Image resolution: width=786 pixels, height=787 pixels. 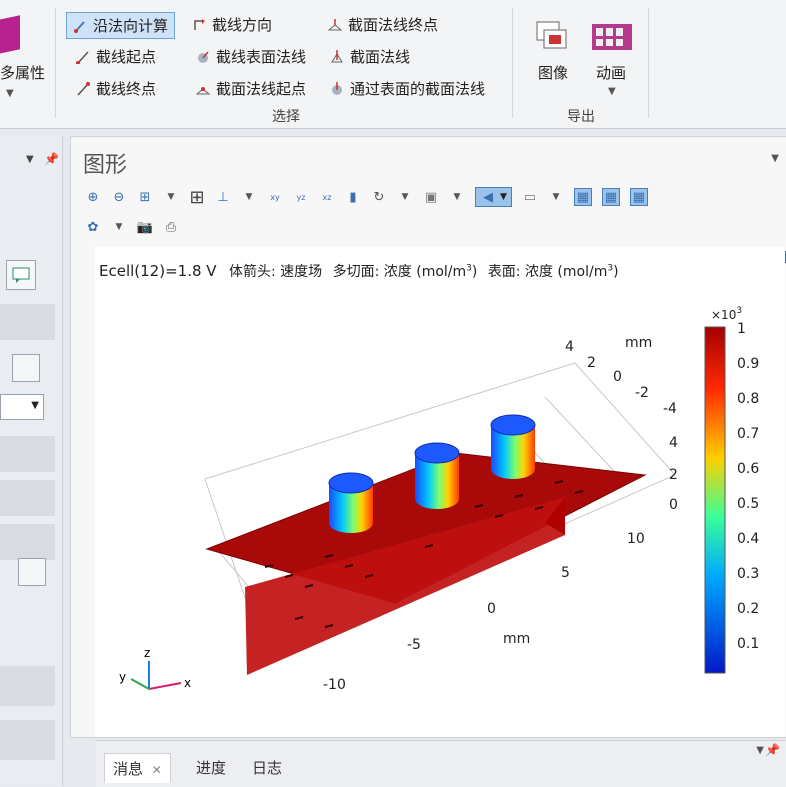 I want to click on cutline-start-icon, so click(x=83, y=57).